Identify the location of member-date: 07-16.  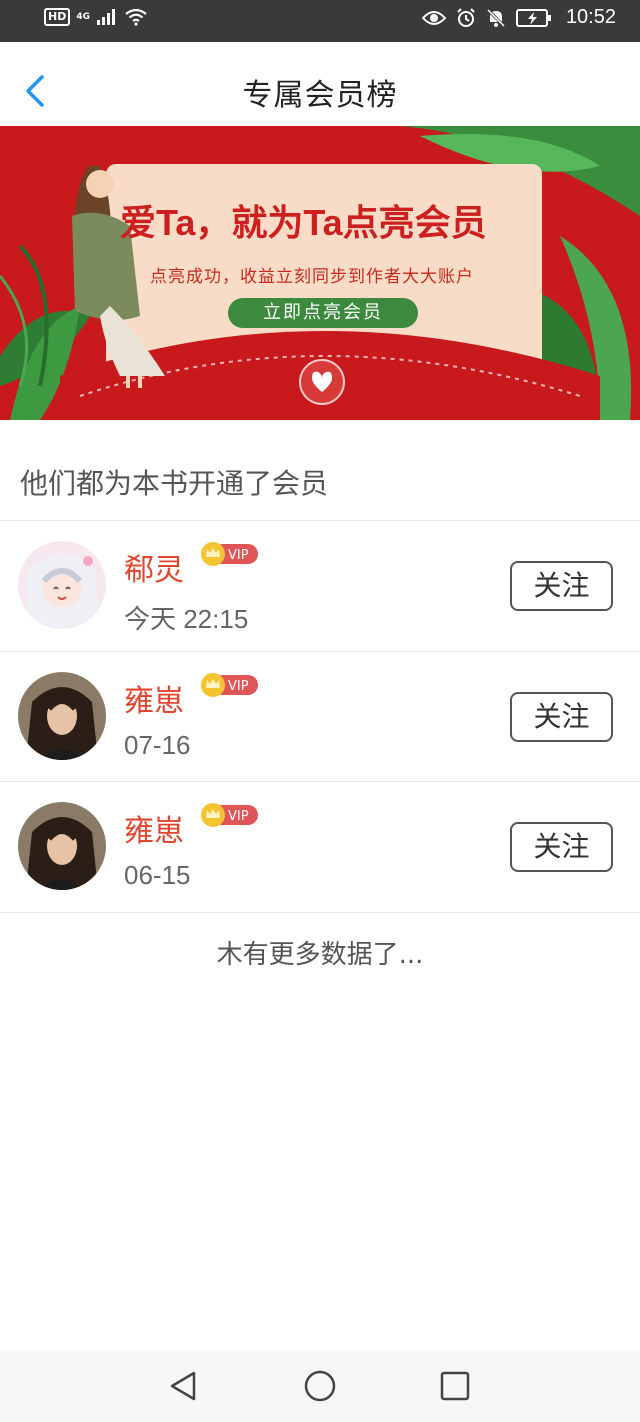
(157, 745).